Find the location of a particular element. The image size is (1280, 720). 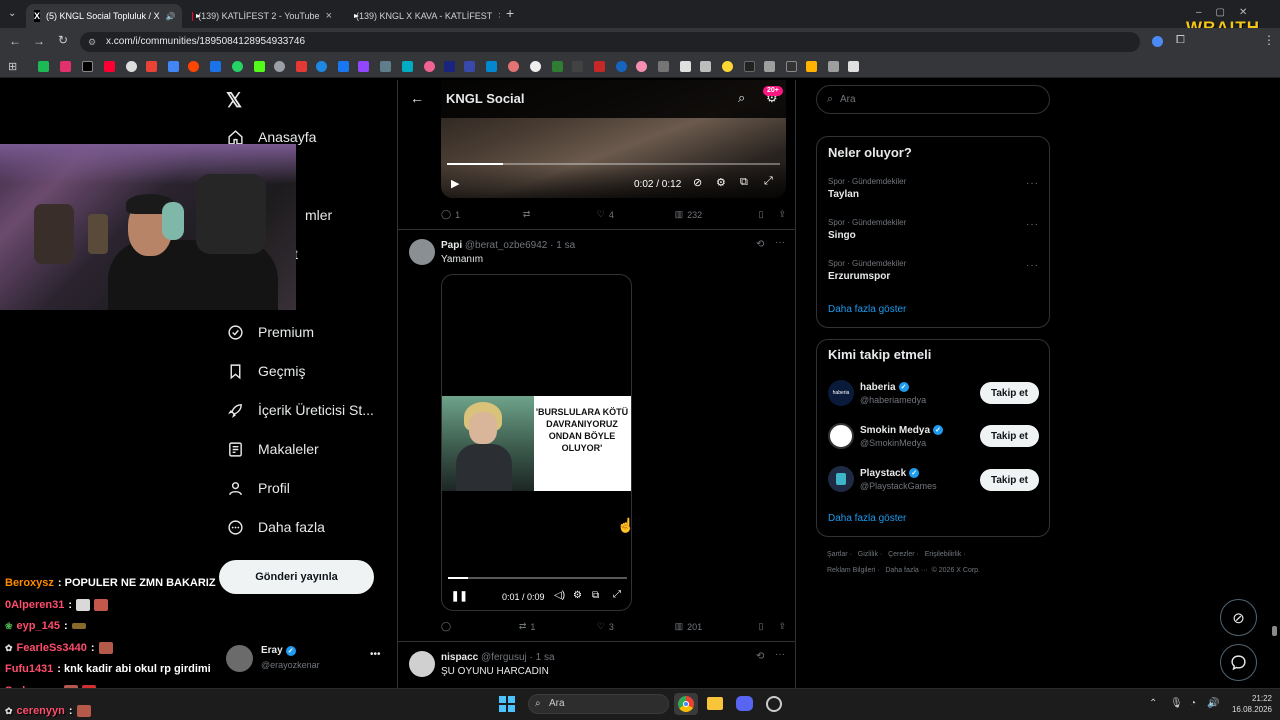

search-input: ⌕ Ara is located at coordinates (933, 99).